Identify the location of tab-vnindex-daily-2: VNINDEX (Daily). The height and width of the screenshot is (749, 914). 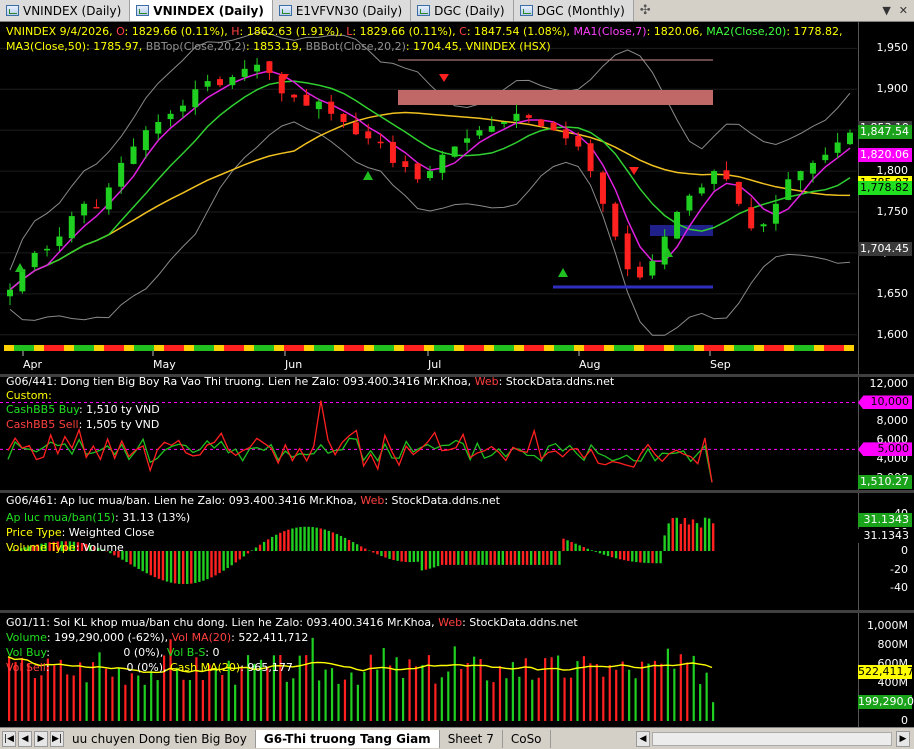
(201, 10).